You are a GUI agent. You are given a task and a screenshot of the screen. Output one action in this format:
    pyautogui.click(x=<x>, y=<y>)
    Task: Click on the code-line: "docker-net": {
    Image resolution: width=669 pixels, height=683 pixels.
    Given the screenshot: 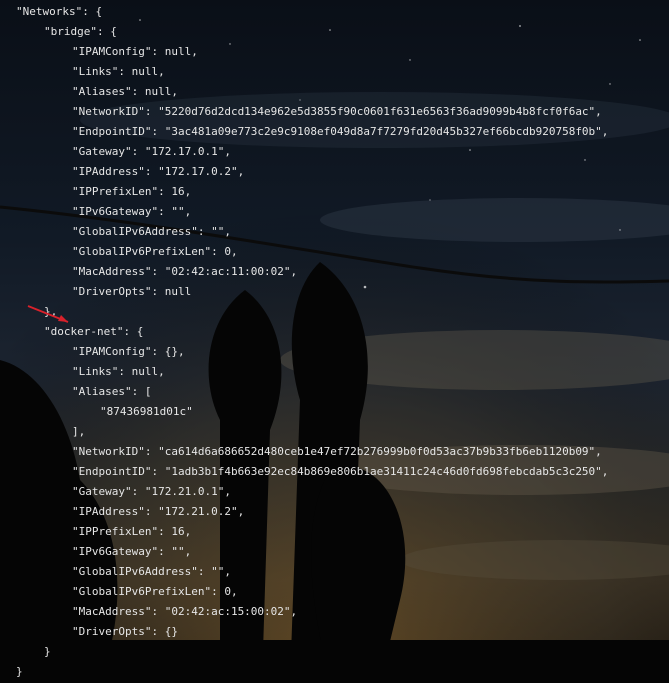 What is the action you would take?
    pyautogui.click(x=312, y=332)
    